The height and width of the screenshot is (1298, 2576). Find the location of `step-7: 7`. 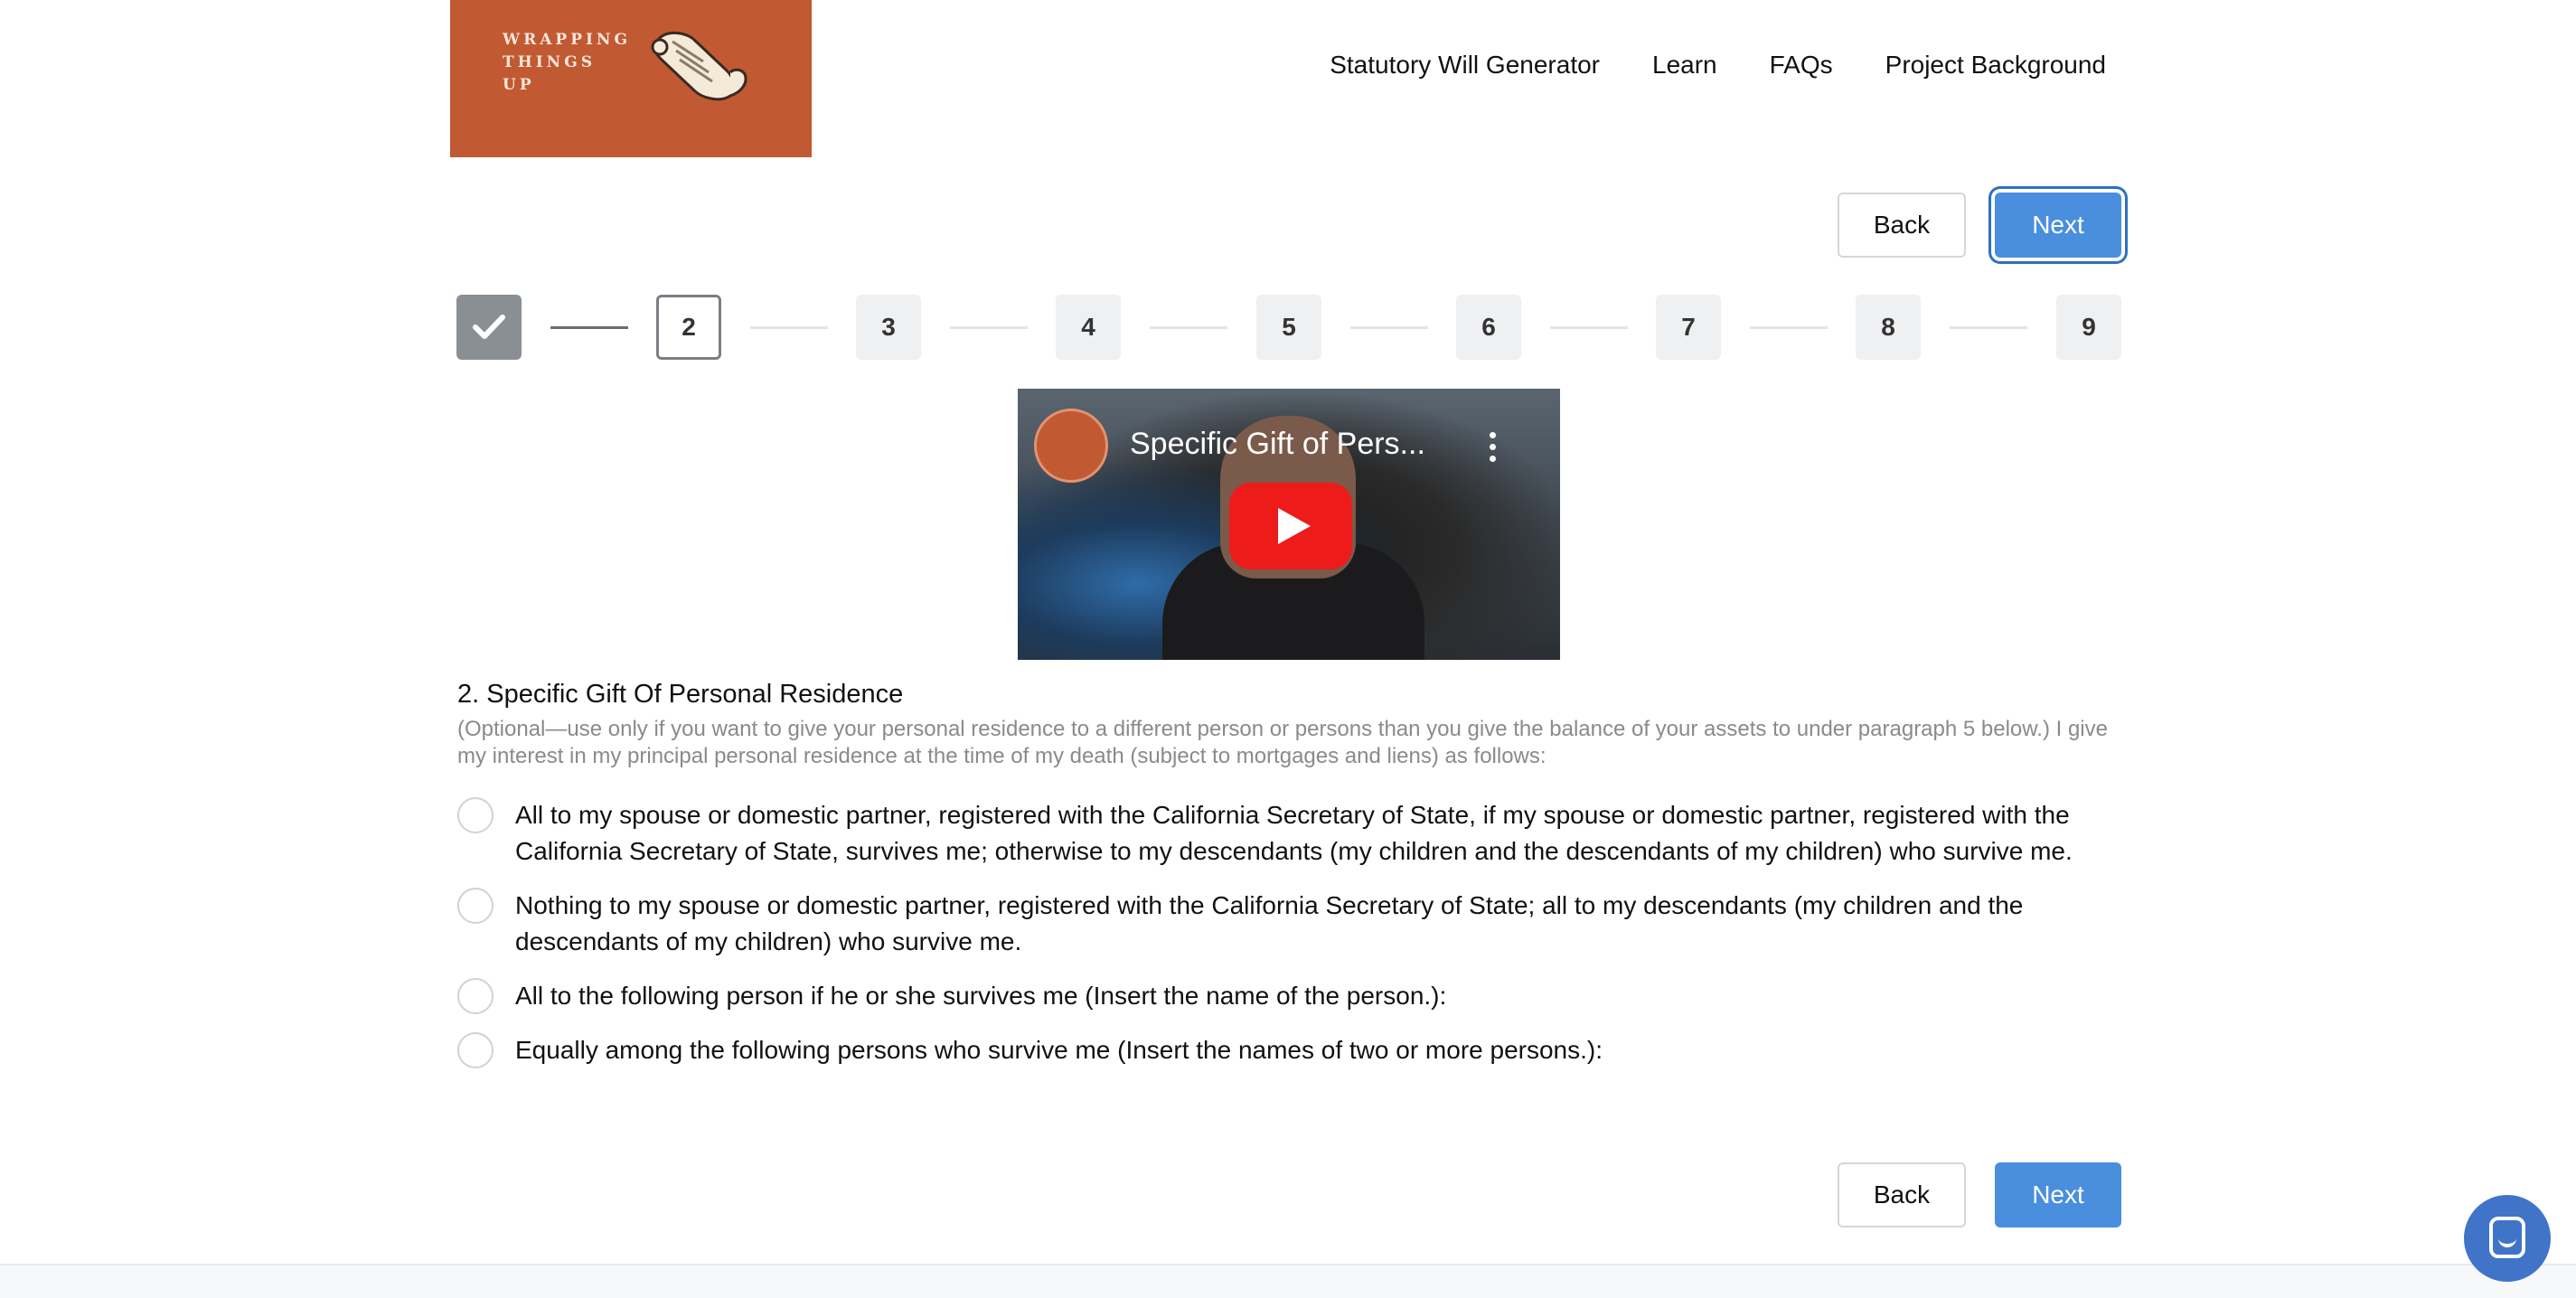

step-7: 7 is located at coordinates (1689, 328).